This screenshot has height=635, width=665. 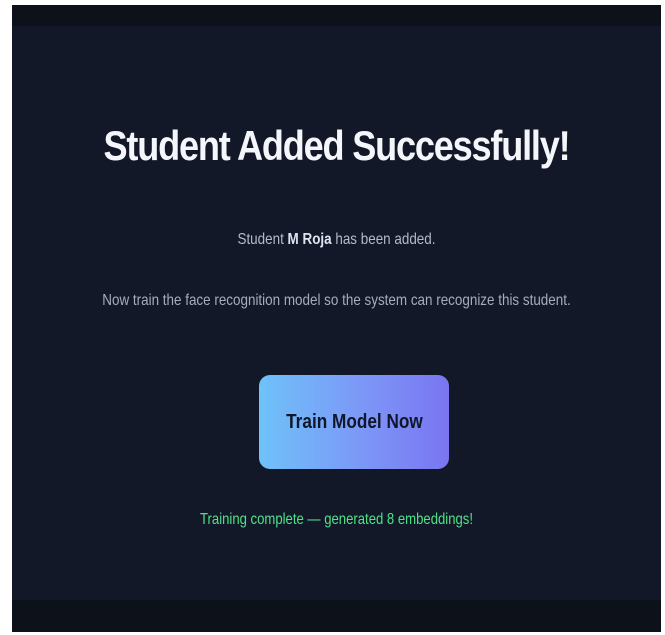 What do you see at coordinates (337, 145) in the screenshot?
I see `page-title: Student Added Successfully!` at bounding box center [337, 145].